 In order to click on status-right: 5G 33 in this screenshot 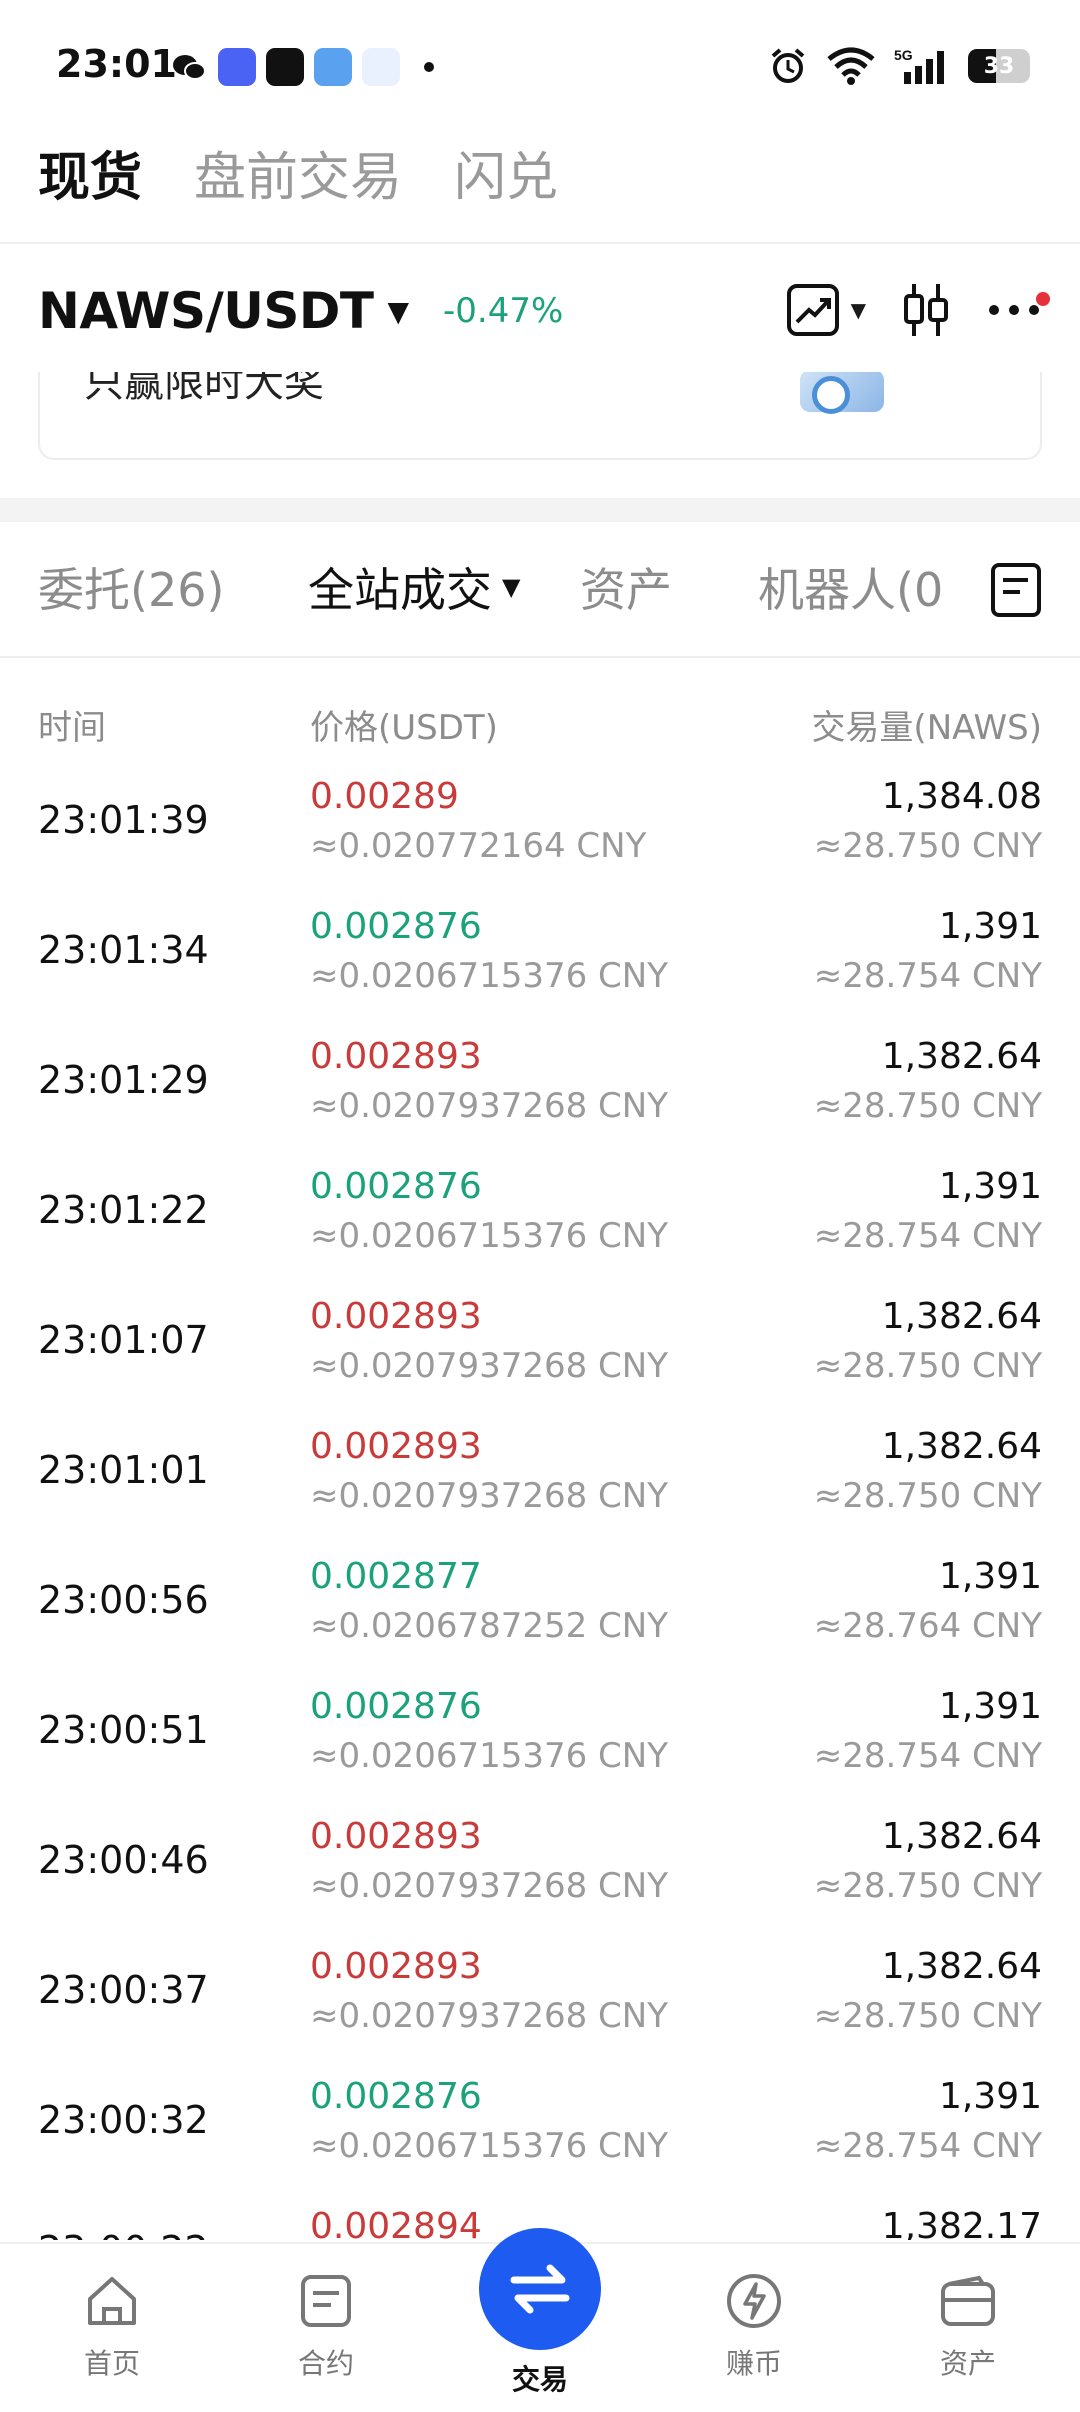, I will do `click(899, 66)`.